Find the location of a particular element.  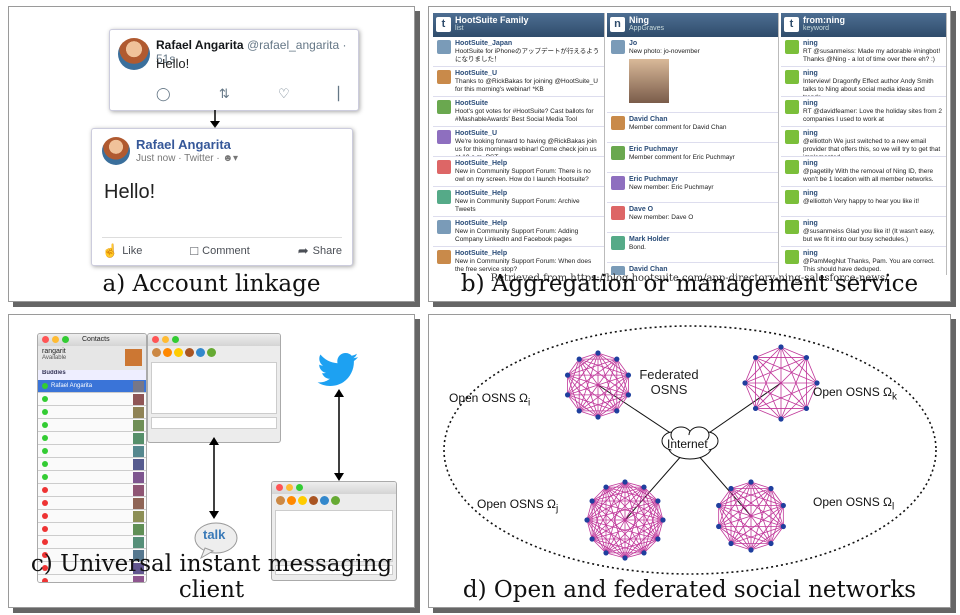

post-text: Hello! is located at coordinates (130, 192).